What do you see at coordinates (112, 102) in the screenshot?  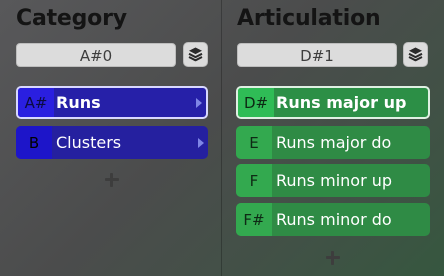 I see `category-item-runs: A# Runs` at bounding box center [112, 102].